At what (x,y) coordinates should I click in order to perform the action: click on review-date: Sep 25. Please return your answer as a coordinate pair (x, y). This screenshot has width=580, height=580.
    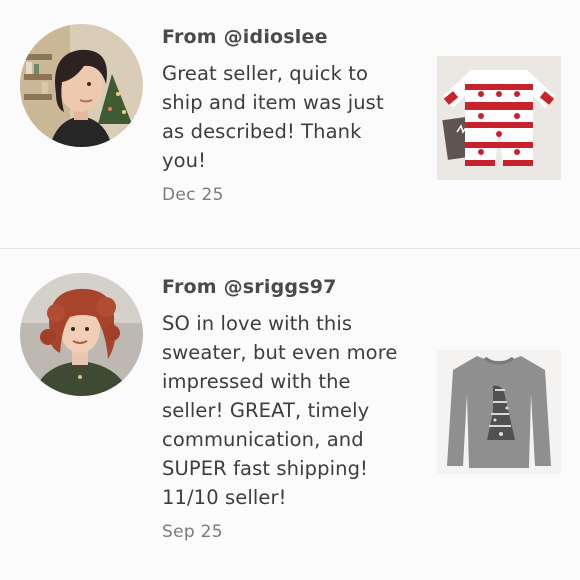
    Looking at the image, I should click on (192, 532).